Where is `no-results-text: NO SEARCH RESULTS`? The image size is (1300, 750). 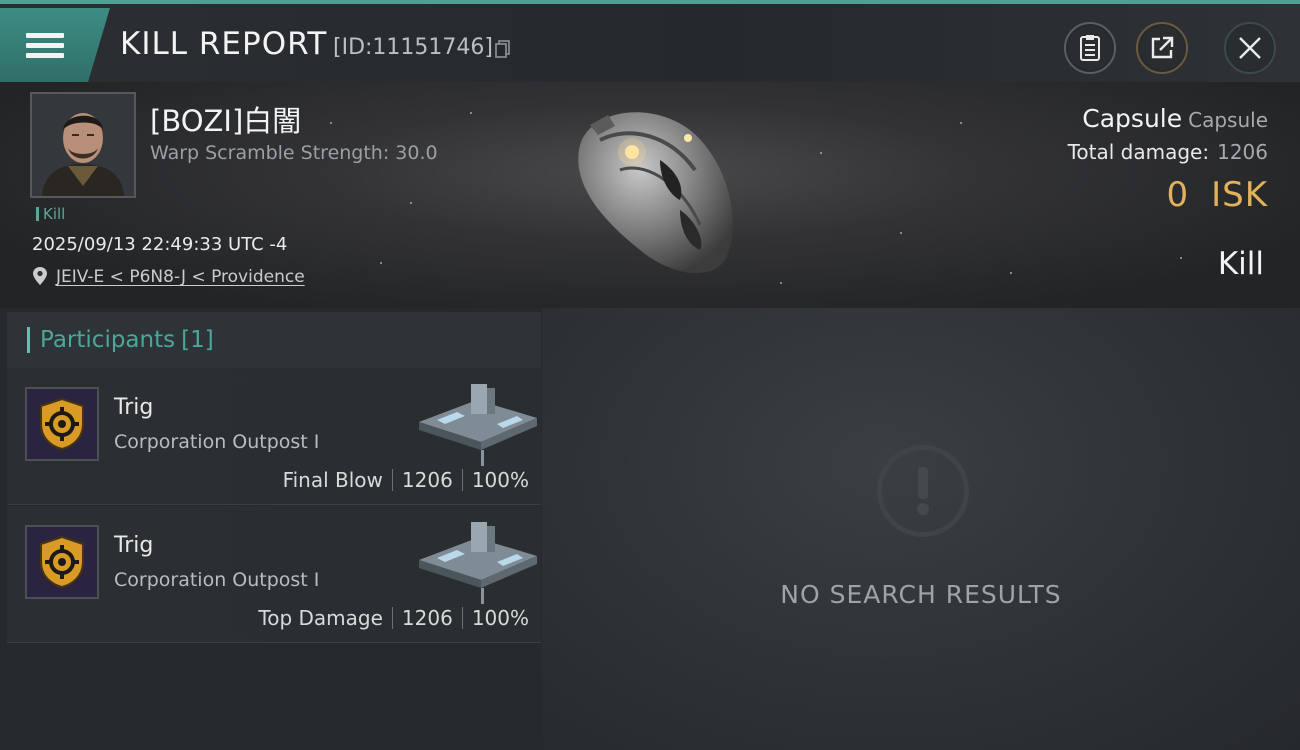
no-results-text: NO SEARCH RESULTS is located at coordinates (921, 594).